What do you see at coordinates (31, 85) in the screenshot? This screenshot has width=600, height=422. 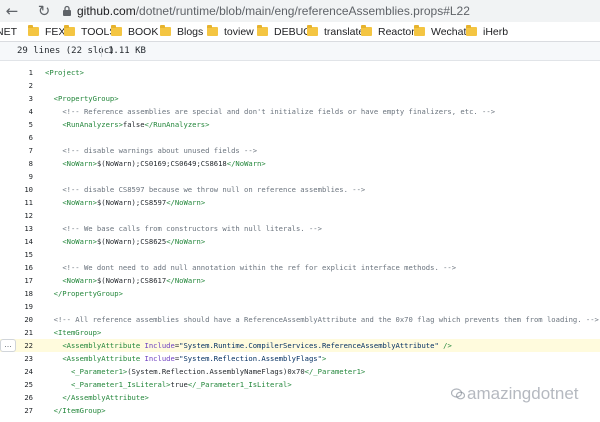 I see `line-number: 2` at bounding box center [31, 85].